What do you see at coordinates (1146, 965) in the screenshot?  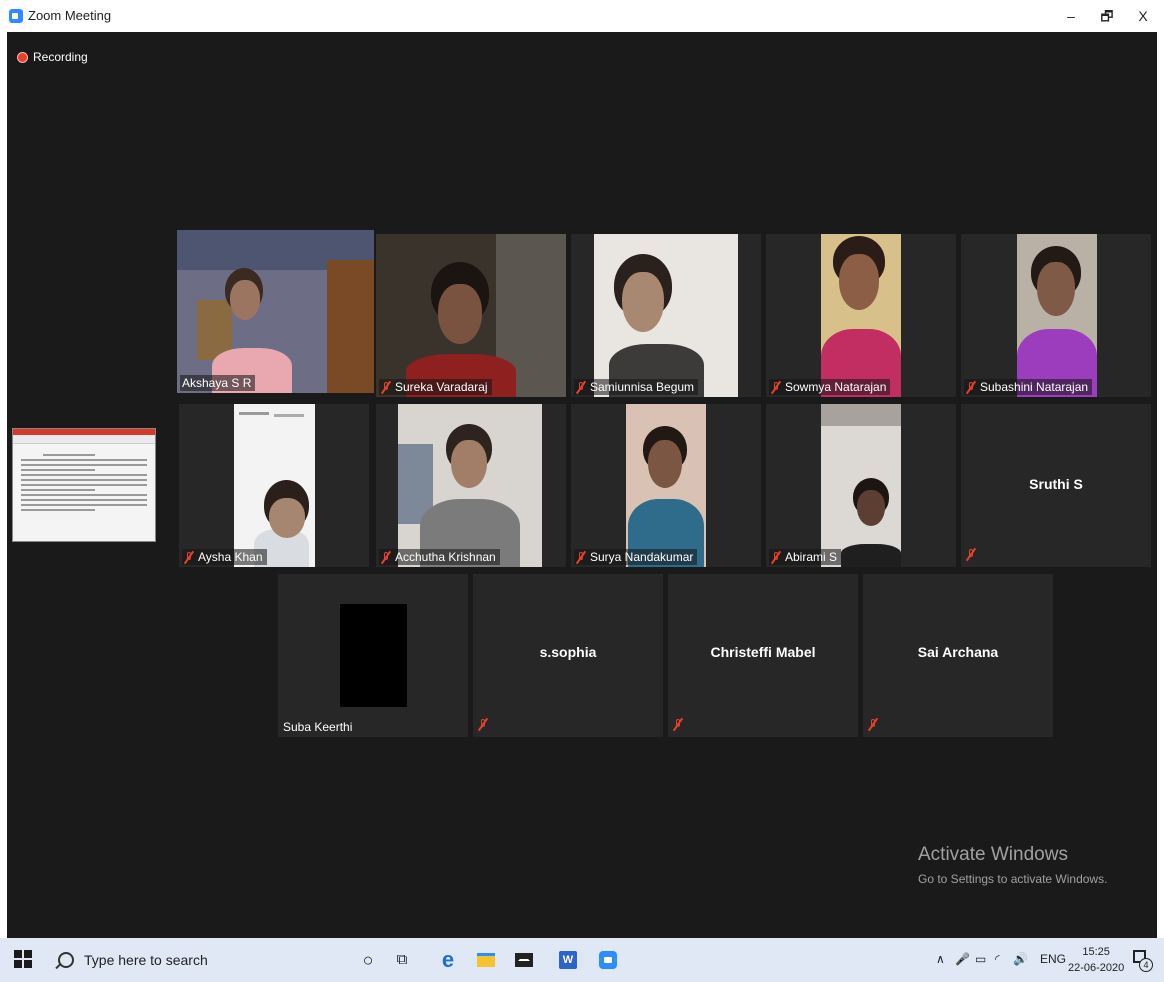 I see `notification-count: 4` at bounding box center [1146, 965].